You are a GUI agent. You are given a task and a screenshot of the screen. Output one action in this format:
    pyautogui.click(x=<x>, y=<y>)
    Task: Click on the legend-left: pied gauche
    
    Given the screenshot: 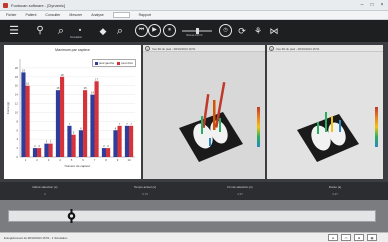 What is the action you would take?
    pyautogui.click(x=104, y=63)
    